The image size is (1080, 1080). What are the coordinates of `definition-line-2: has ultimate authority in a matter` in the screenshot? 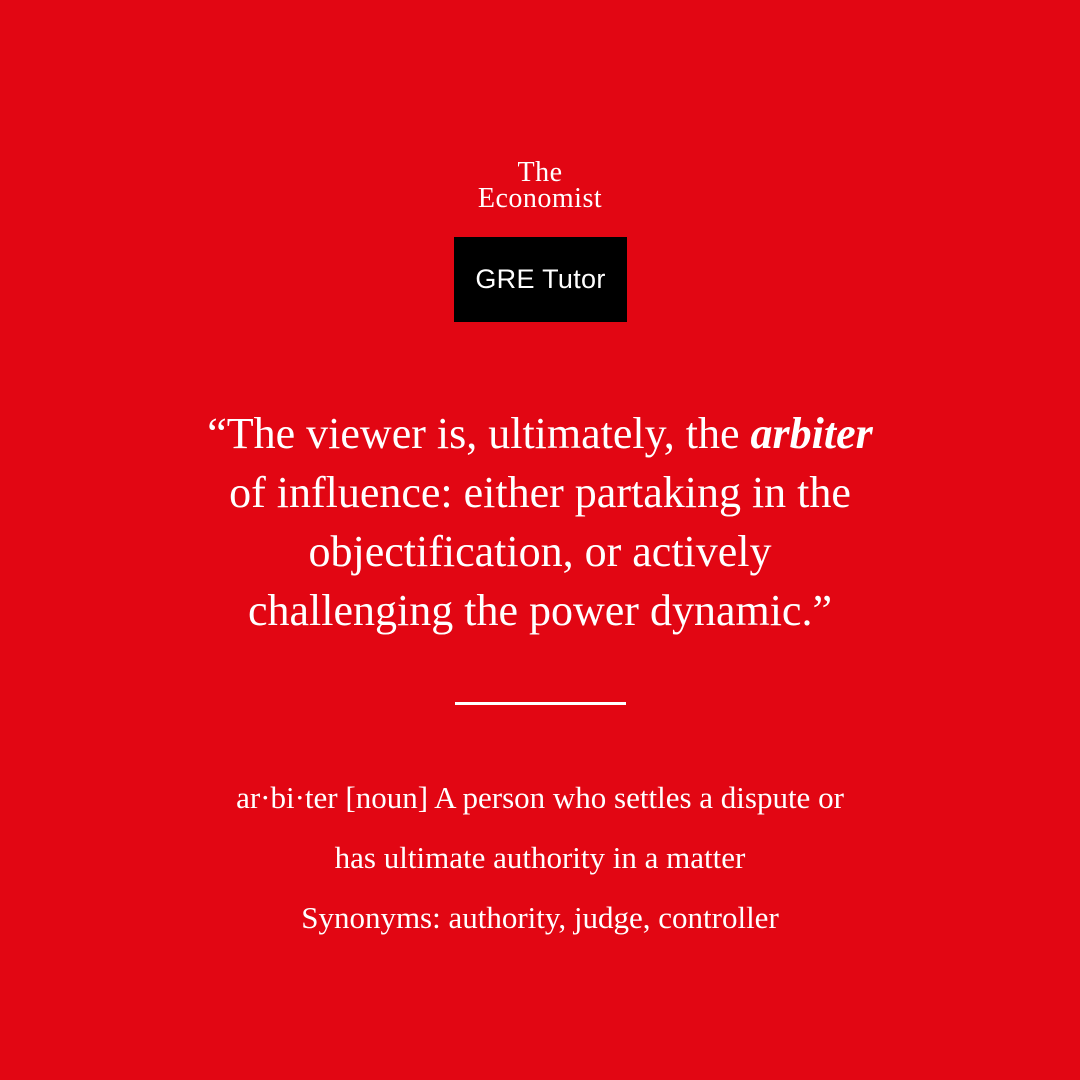 It's located at (540, 857).